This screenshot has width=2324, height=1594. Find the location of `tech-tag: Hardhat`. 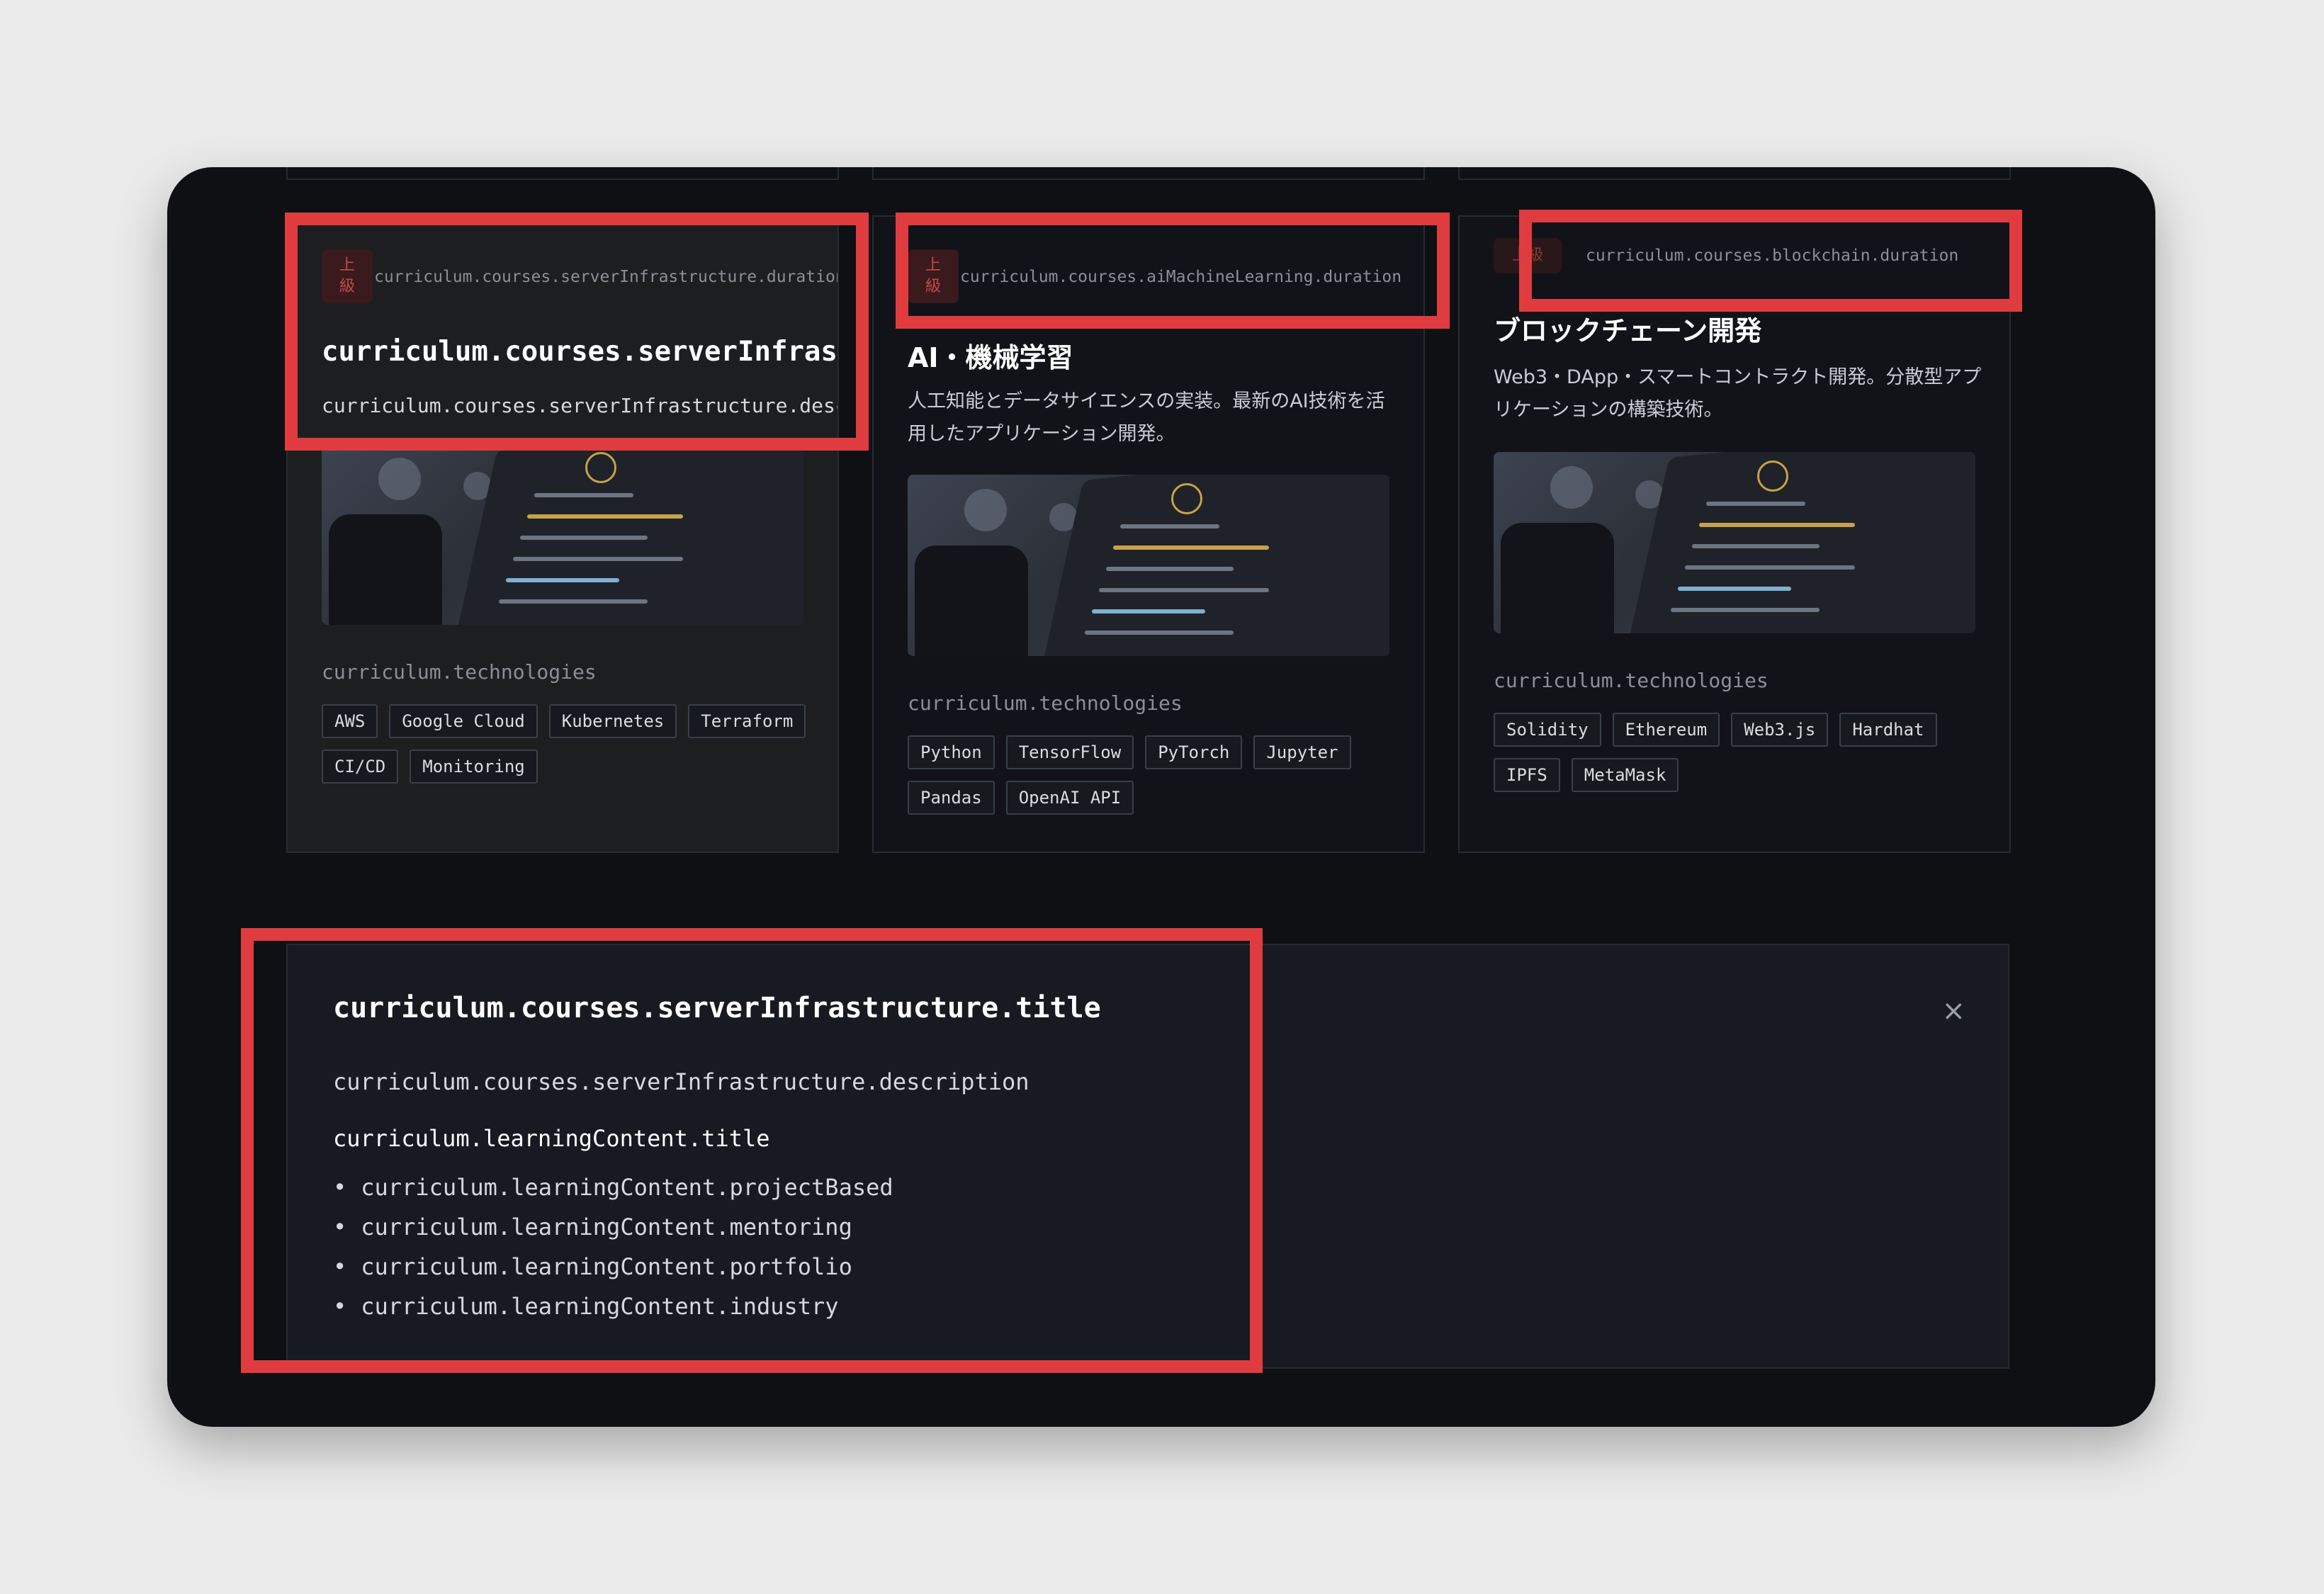

tech-tag: Hardhat is located at coordinates (1888, 730).